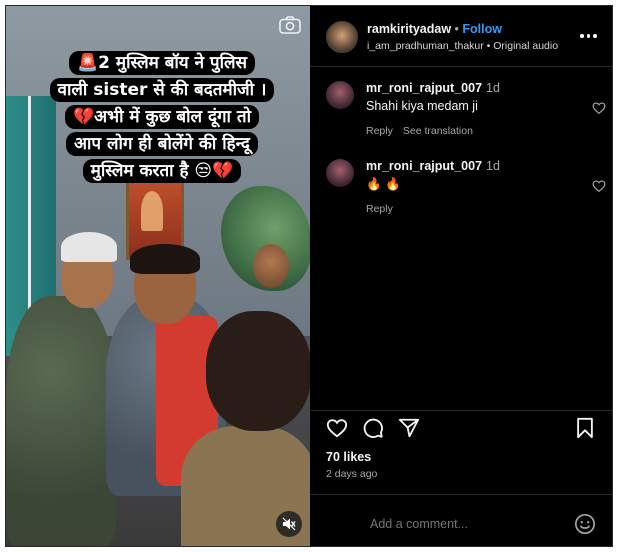 The height and width of the screenshot is (552, 618). Describe the element at coordinates (162, 90) in the screenshot. I see `caption-line: वाली sister से की बदतमीजी ।` at that location.